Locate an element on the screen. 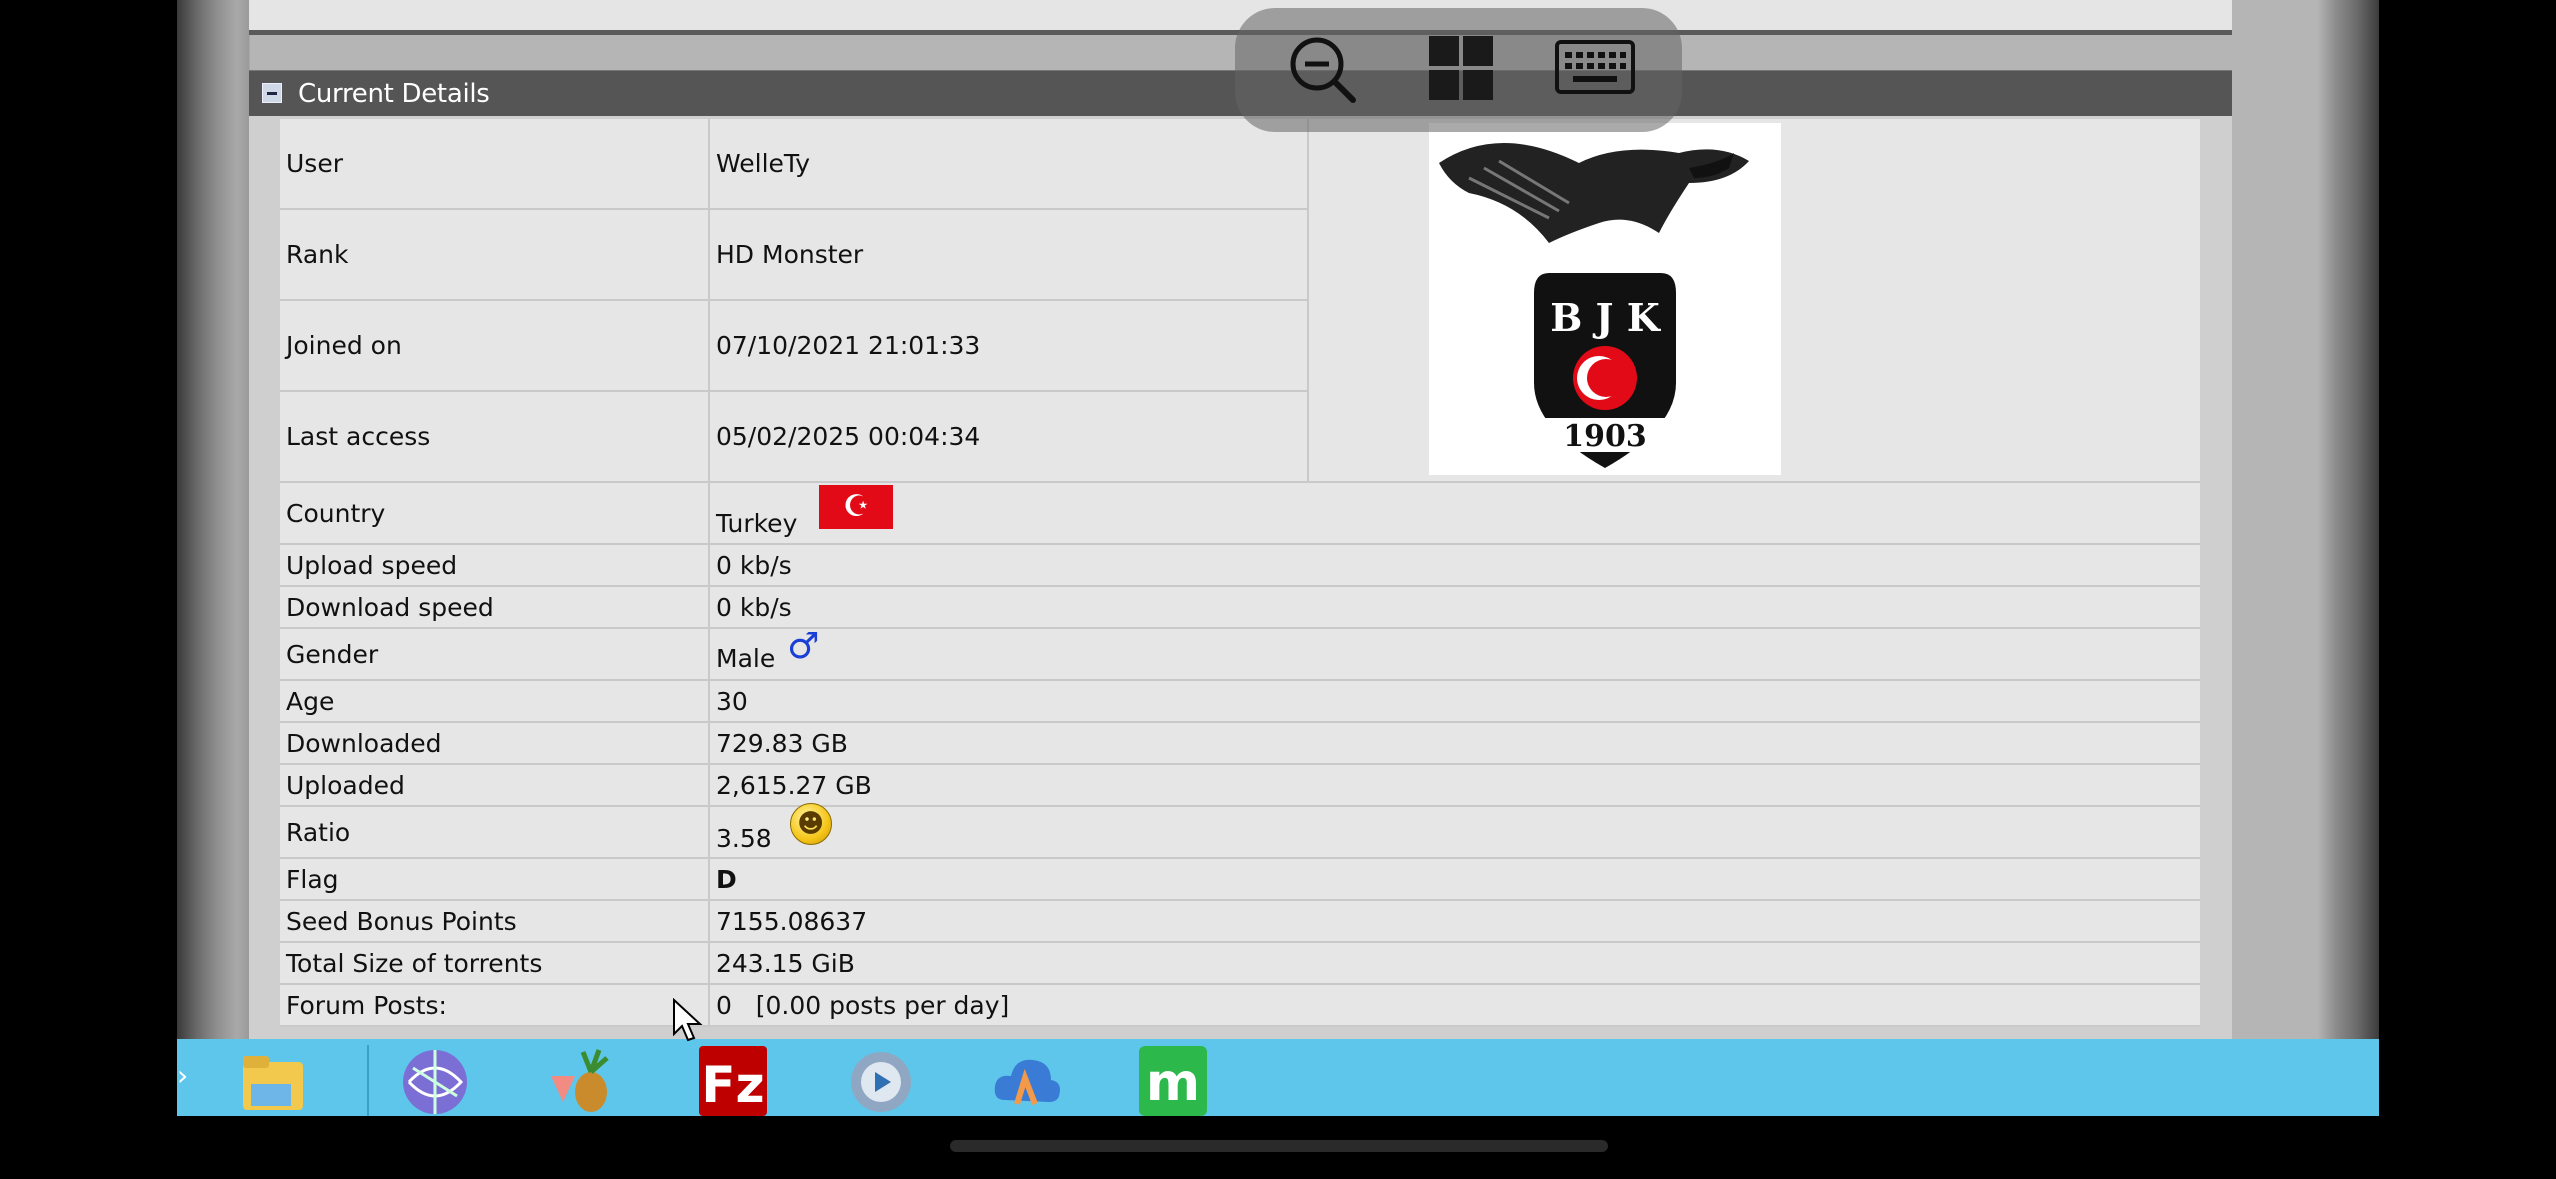 This screenshot has height=1179, width=2556. forum-posts-value: 0 [0.00 posts per day] is located at coordinates (1454, 1005).